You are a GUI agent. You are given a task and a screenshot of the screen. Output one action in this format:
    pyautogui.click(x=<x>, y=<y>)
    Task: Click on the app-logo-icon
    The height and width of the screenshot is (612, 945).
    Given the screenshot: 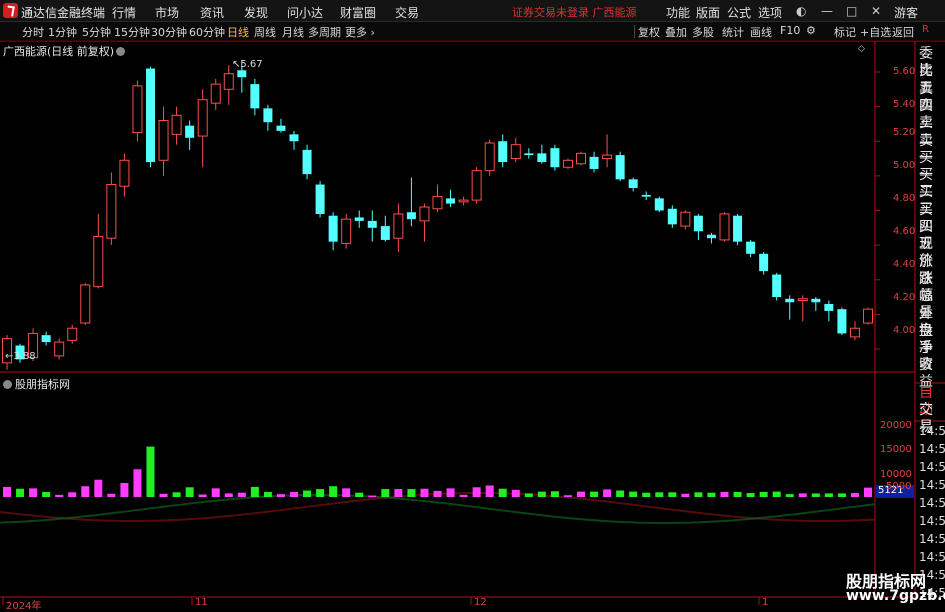 What is the action you would take?
    pyautogui.click(x=10, y=10)
    